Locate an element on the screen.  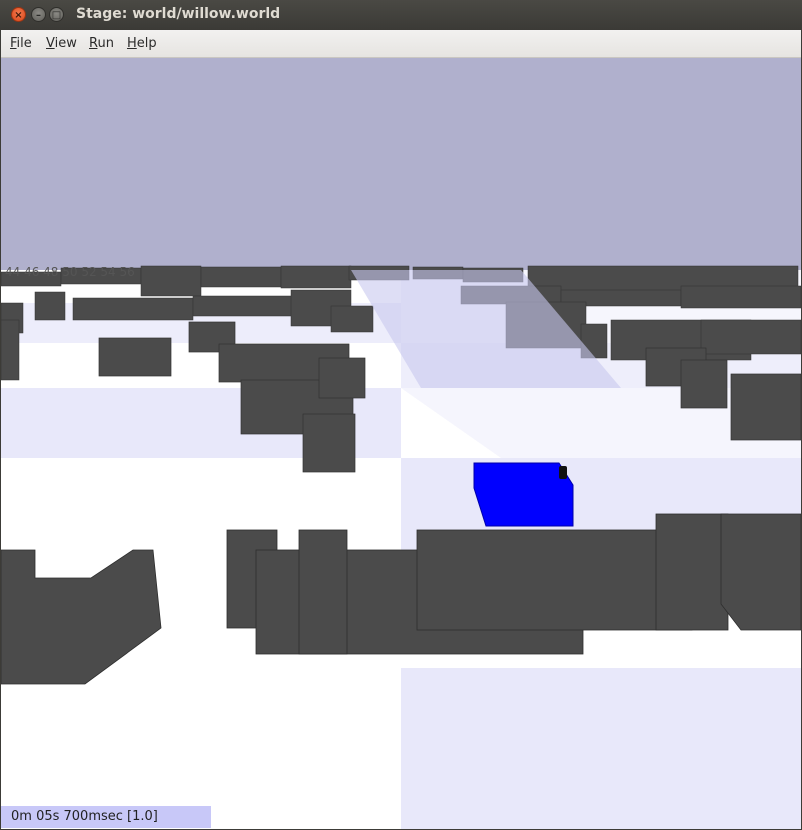
close-button: × is located at coordinates (18, 14).